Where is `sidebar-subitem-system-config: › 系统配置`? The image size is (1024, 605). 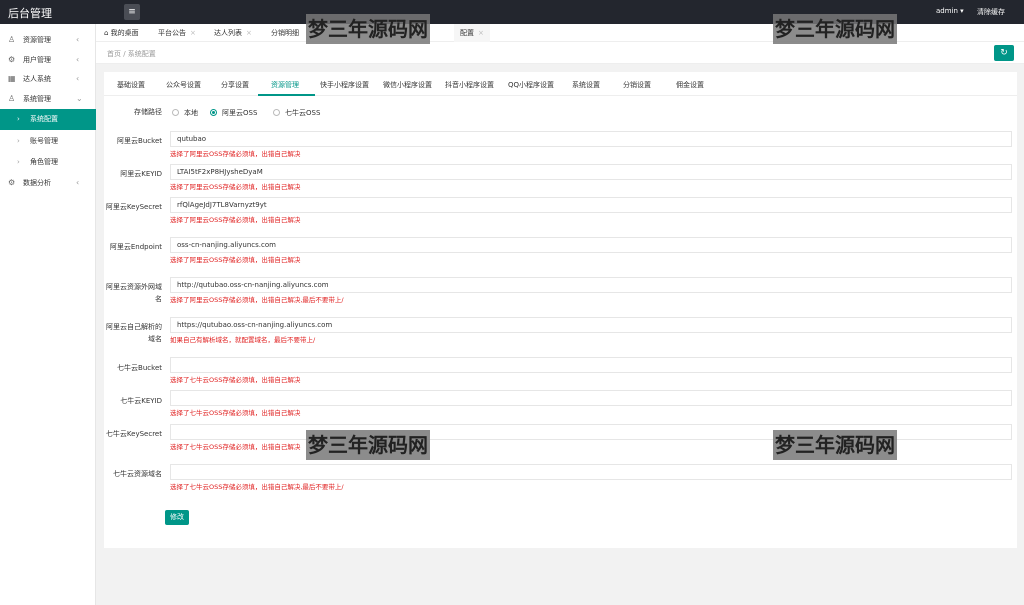
sidebar-subitem-system-config: › 系统配置 is located at coordinates (48, 119).